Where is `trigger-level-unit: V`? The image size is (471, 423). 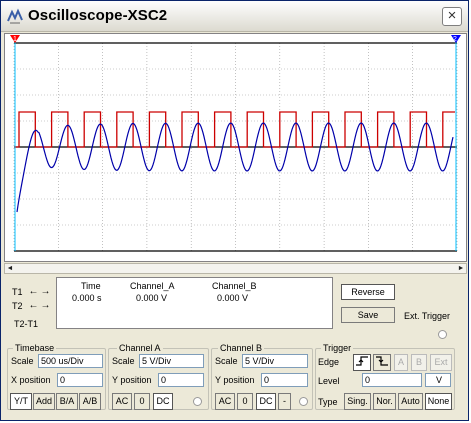
trigger-level-unit: V is located at coordinates (438, 380).